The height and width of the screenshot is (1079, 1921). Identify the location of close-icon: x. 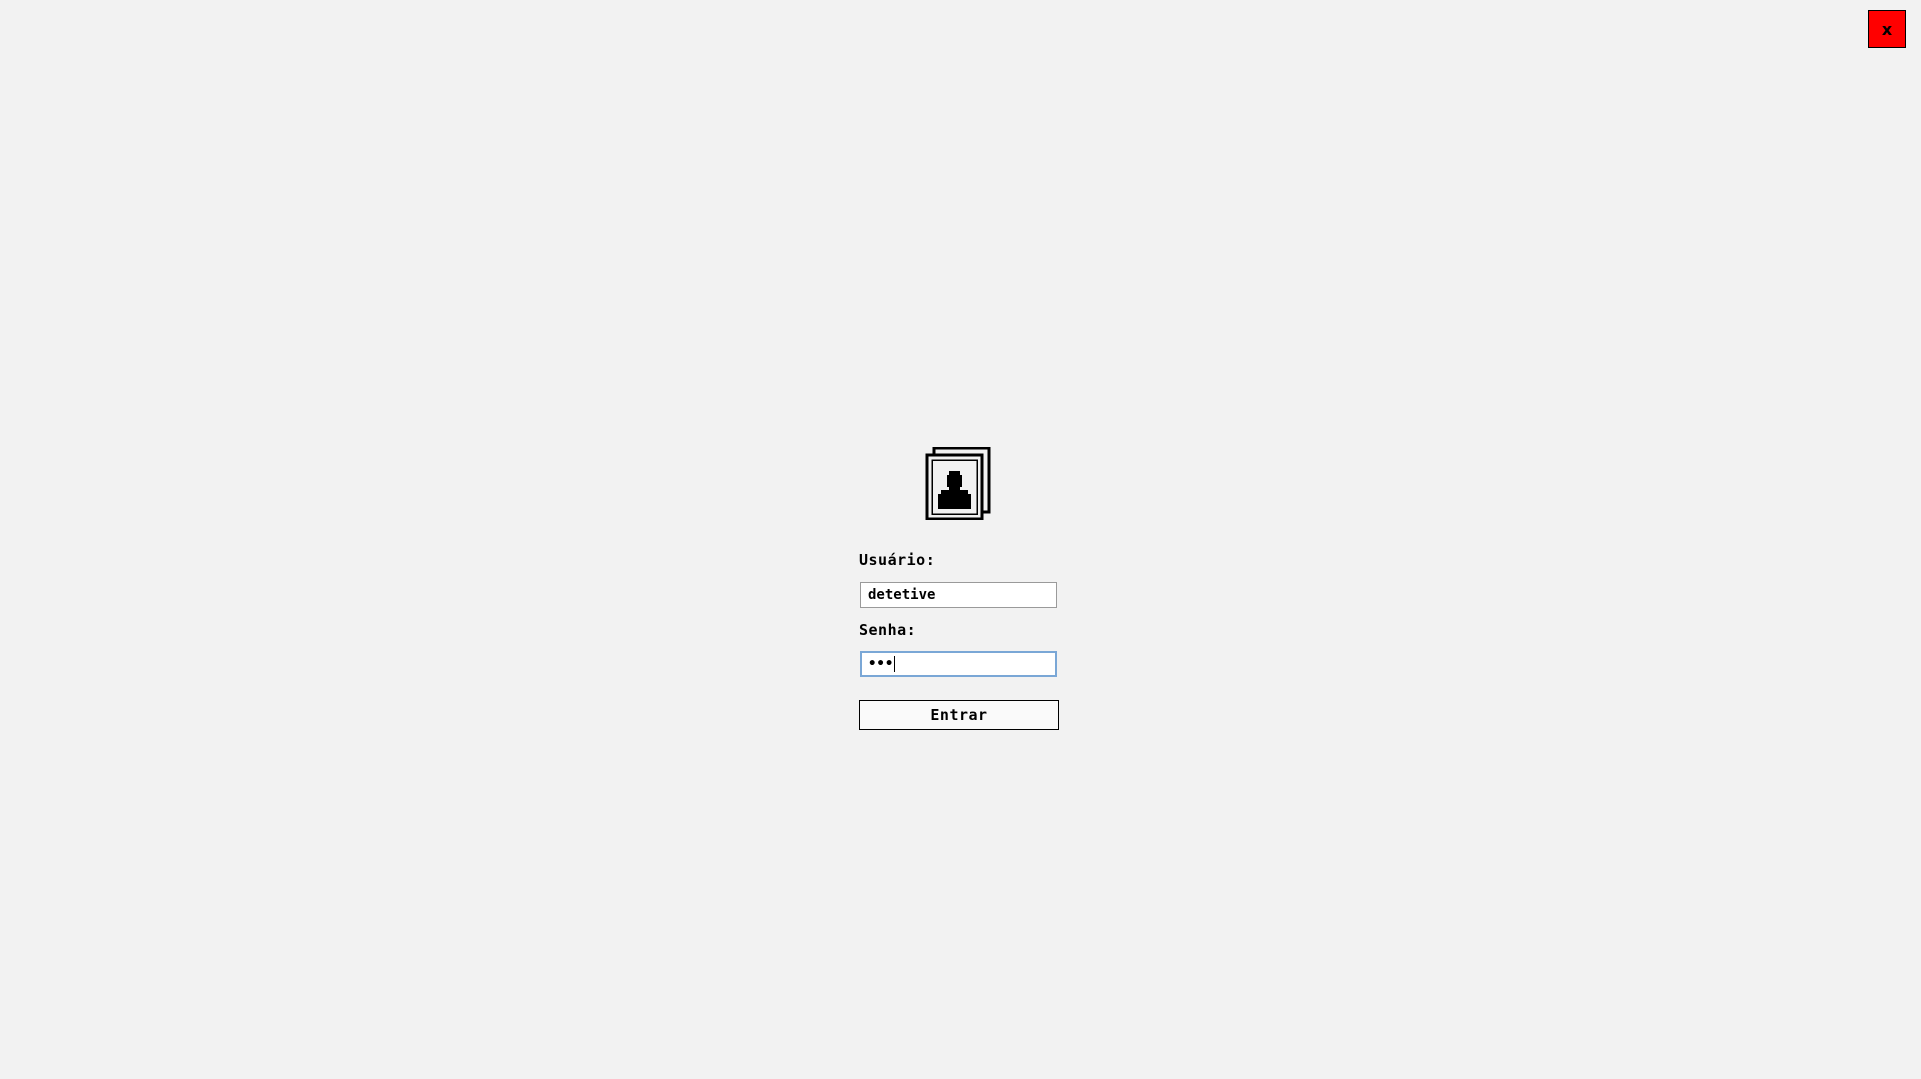
(1887, 29).